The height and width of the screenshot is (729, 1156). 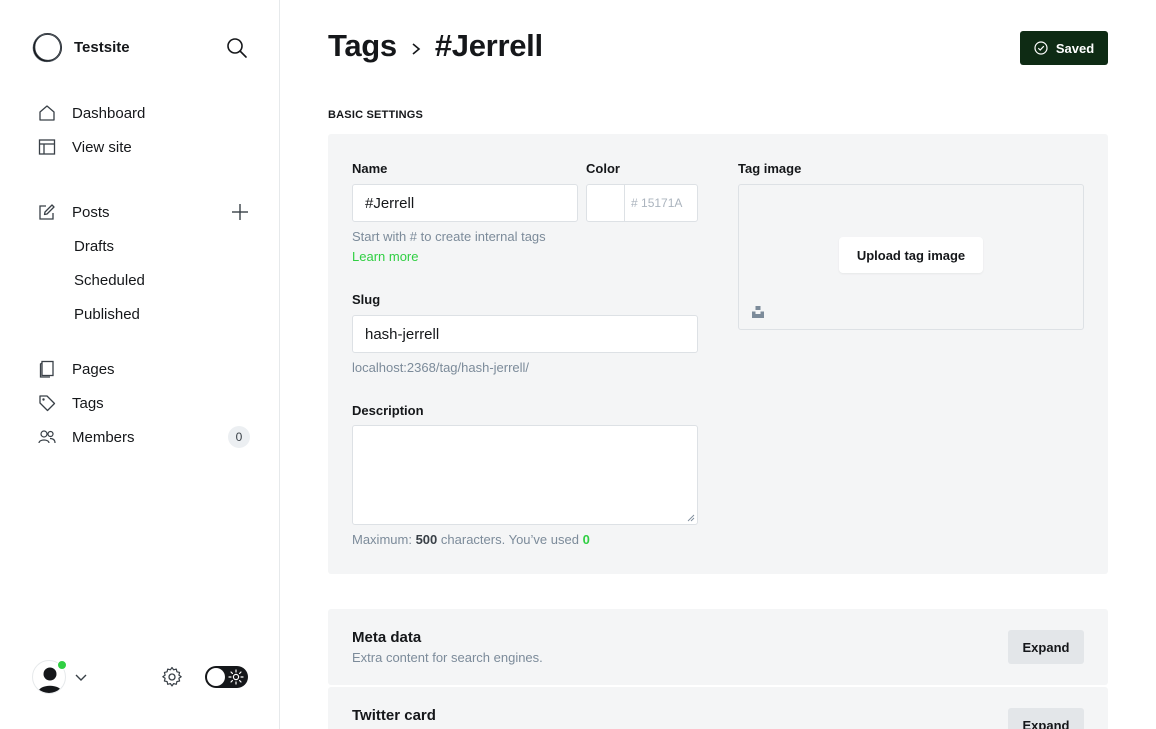 What do you see at coordinates (91, 212) in the screenshot?
I see `nav-label-posts: Posts` at bounding box center [91, 212].